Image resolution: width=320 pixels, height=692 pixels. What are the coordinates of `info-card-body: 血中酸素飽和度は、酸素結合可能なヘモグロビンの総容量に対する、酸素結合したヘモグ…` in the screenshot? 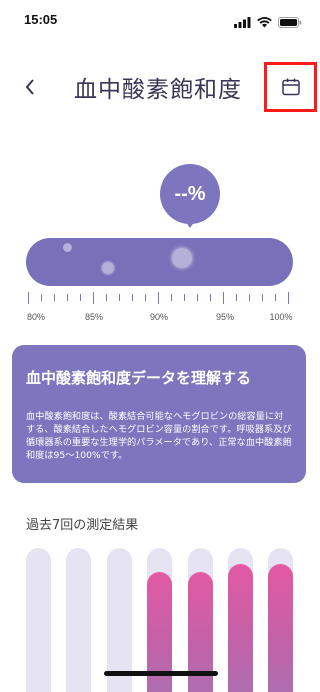 It's located at (159, 436).